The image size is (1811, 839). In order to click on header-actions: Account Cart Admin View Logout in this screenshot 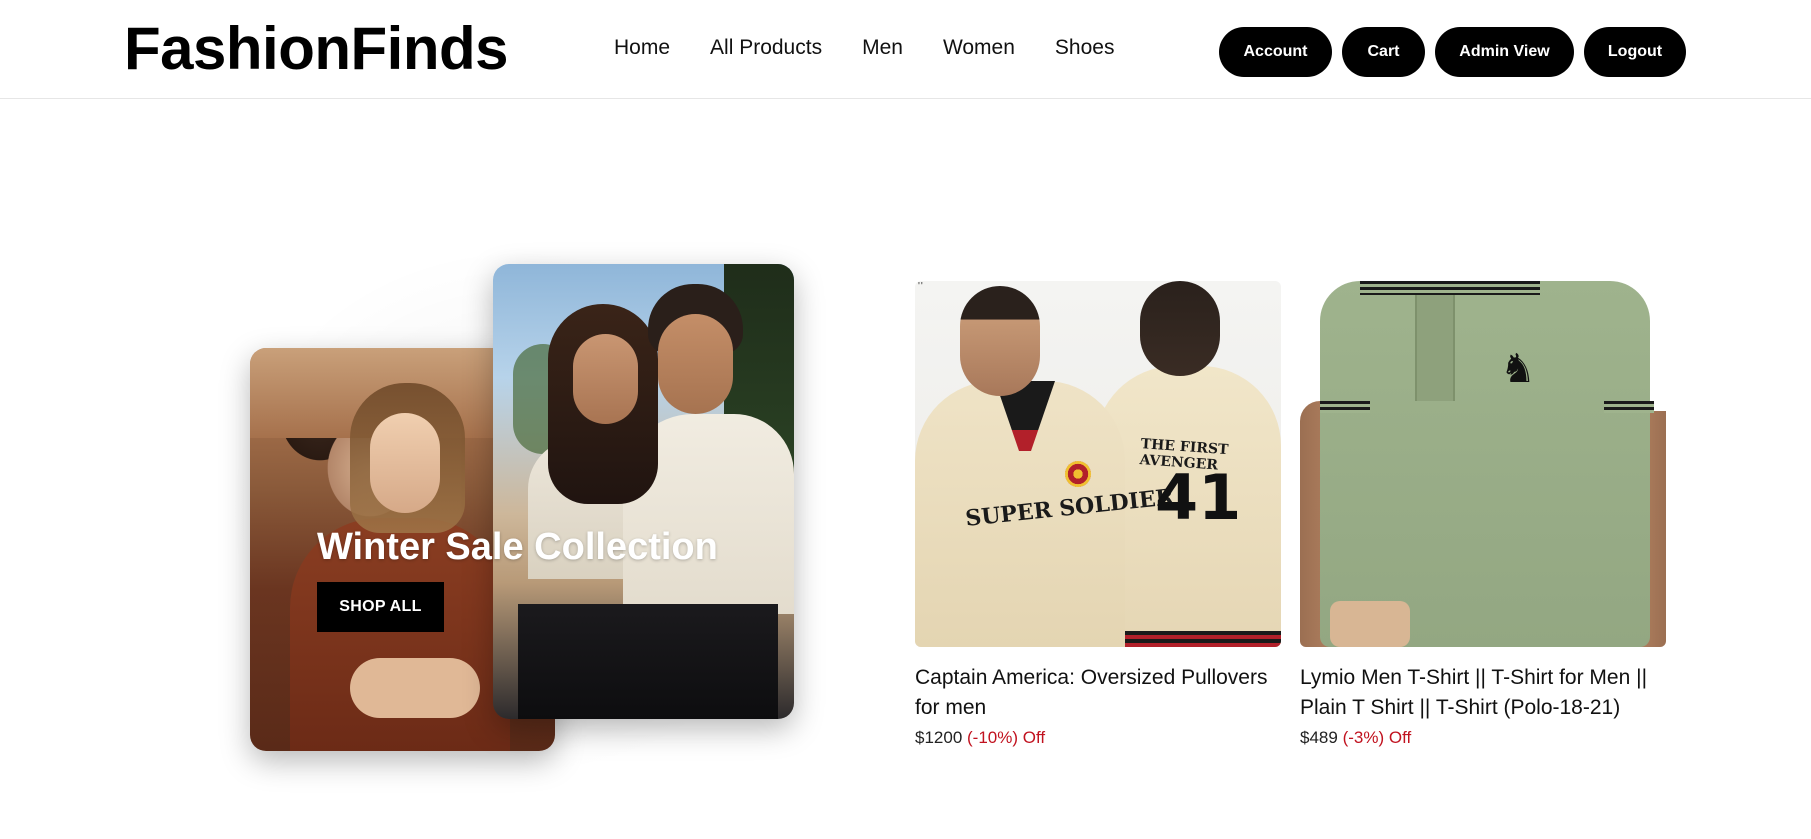, I will do `click(1452, 52)`.